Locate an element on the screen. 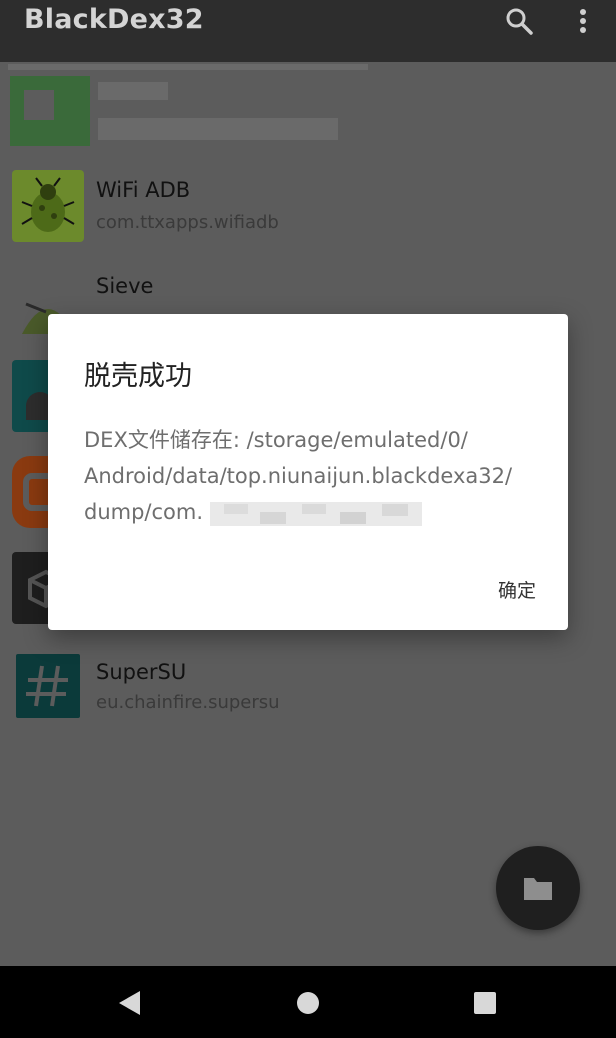  blurred-app-icon is located at coordinates (188, 105).